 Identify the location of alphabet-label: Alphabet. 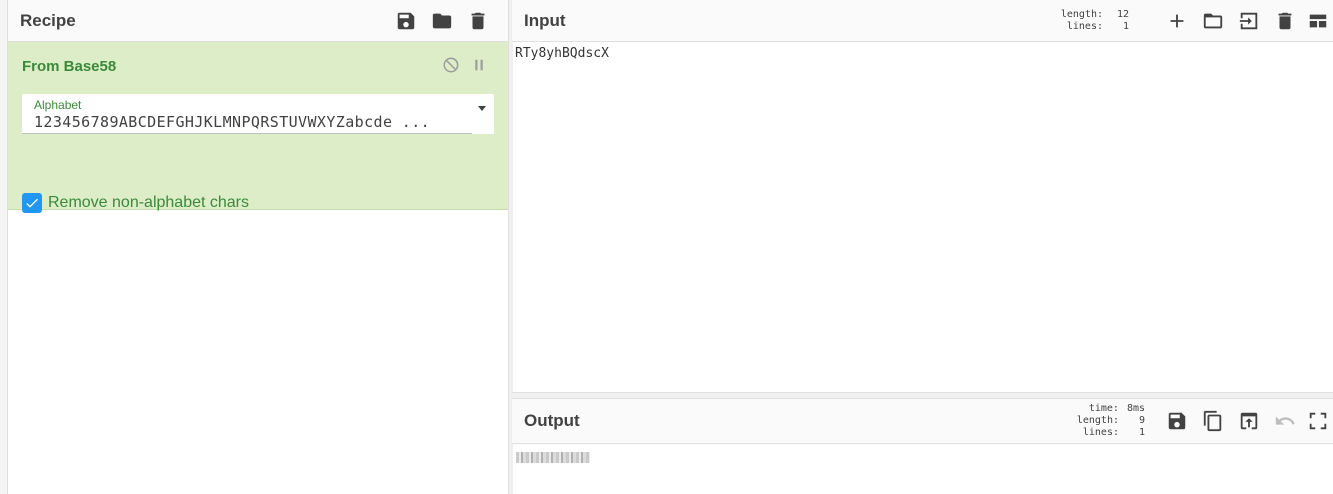
(58, 105).